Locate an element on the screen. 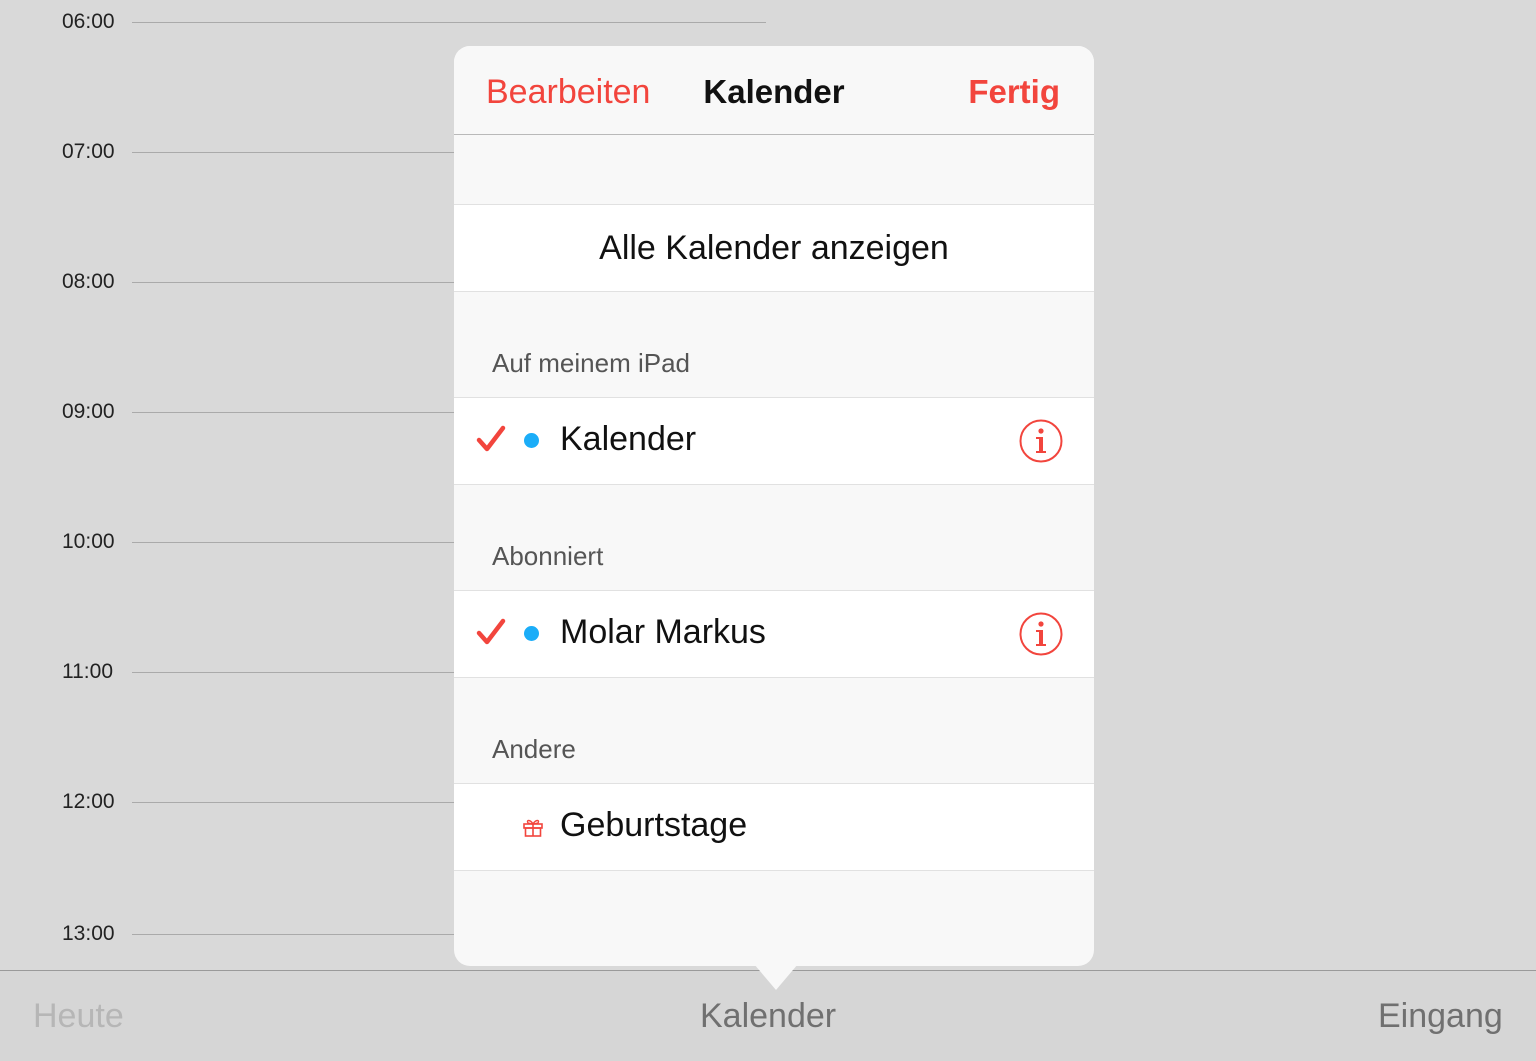 The image size is (1536, 1061). calendar-row-birthdays: Geburtstage is located at coordinates (774, 827).